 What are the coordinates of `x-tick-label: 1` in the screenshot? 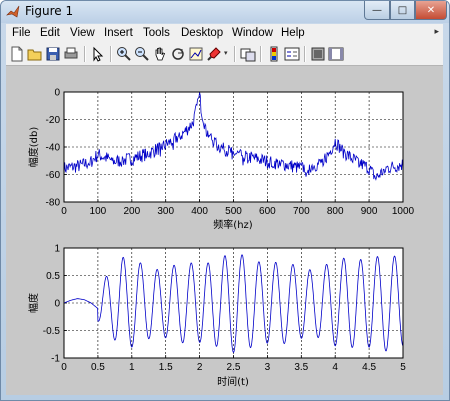 It's located at (132, 367).